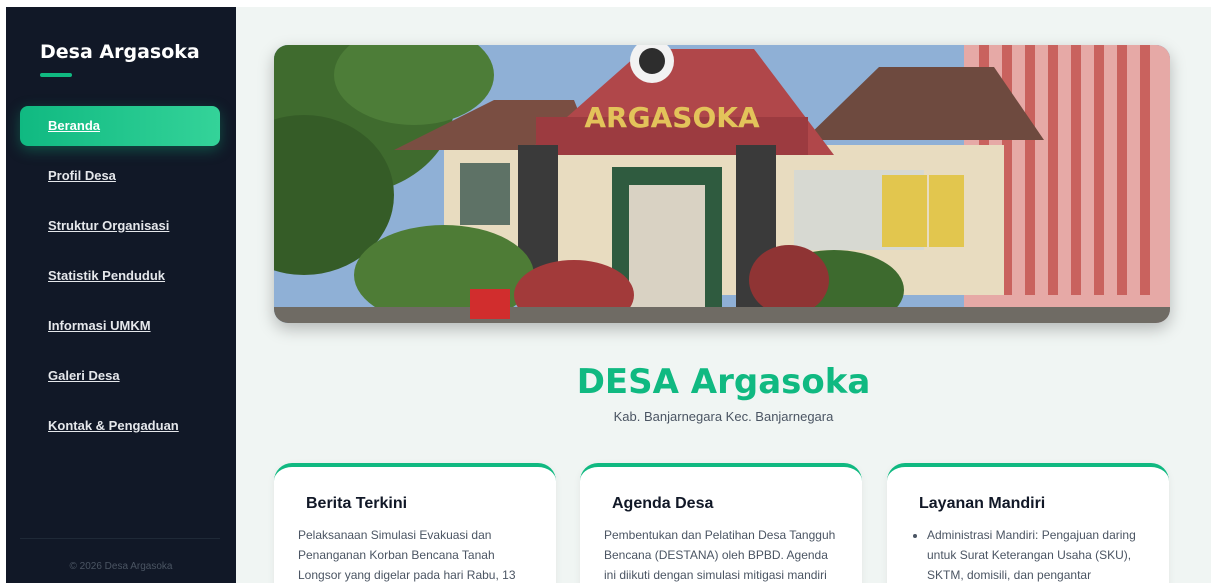  I want to click on page-subtitle: Kab. Banjarnegara Kec. Banjarnegara, so click(723, 416).